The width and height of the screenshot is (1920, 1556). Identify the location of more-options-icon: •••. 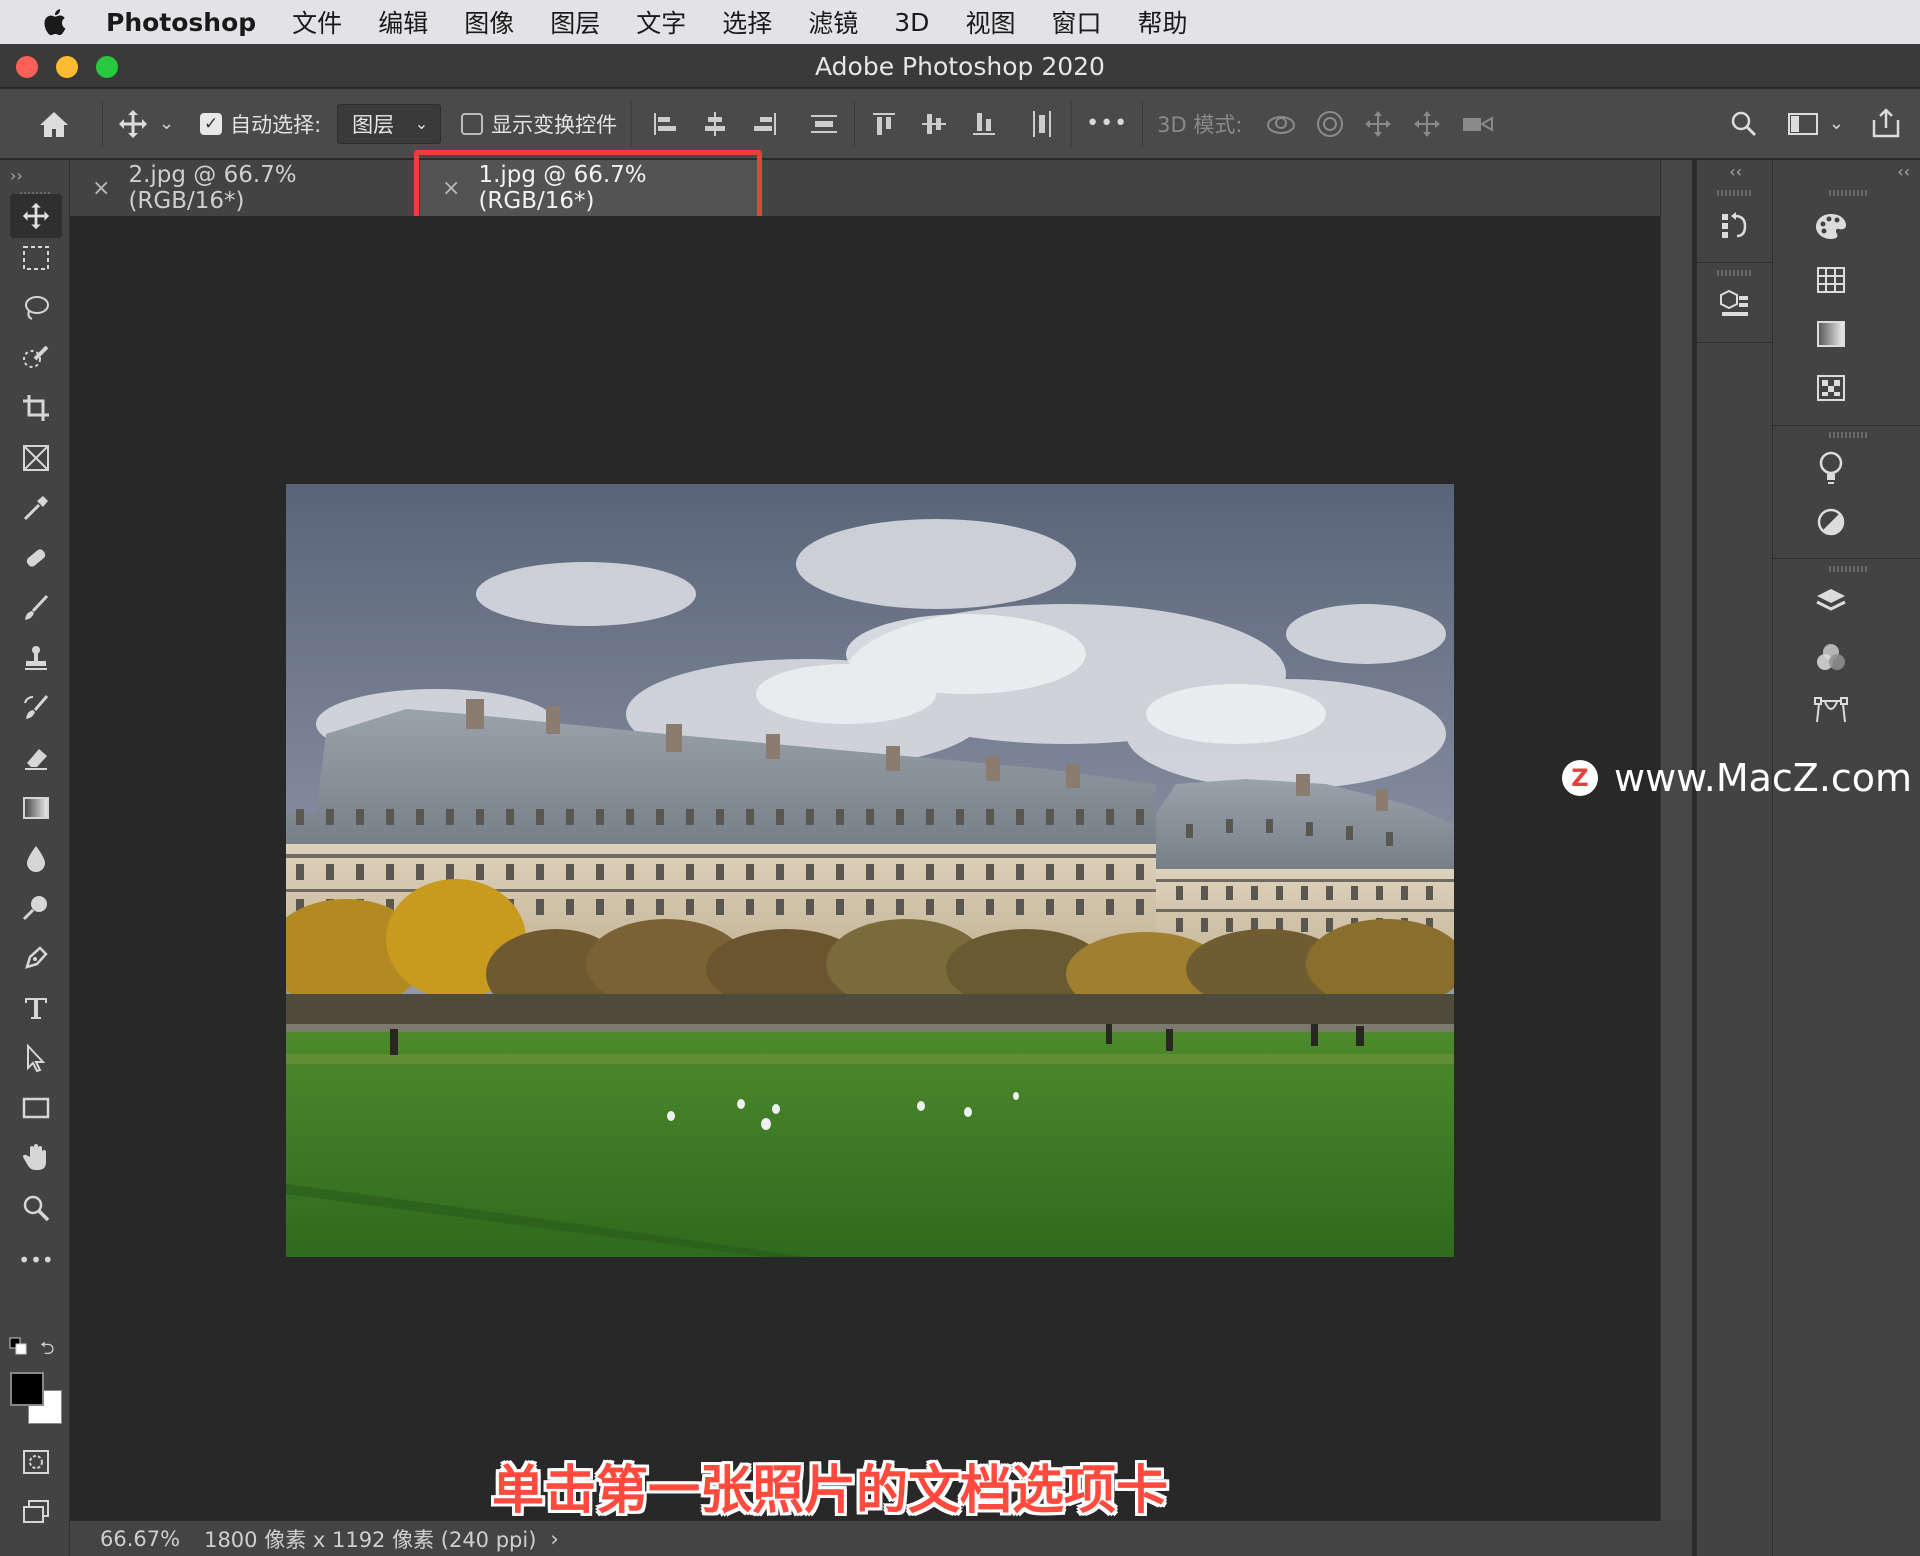
(1107, 123).